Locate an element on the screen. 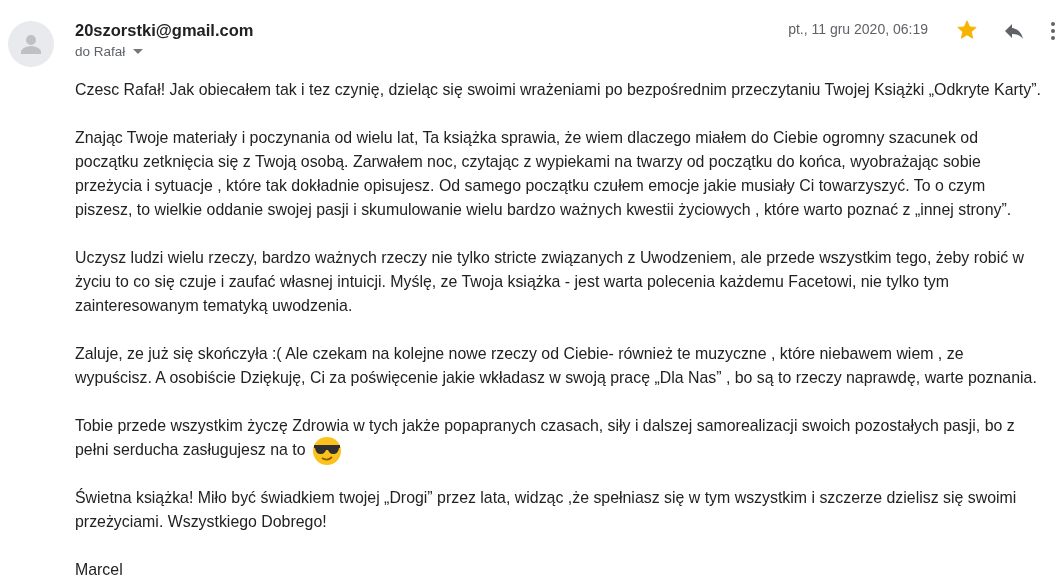 The height and width of the screenshot is (588, 1062). avatar-icon is located at coordinates (31, 44).